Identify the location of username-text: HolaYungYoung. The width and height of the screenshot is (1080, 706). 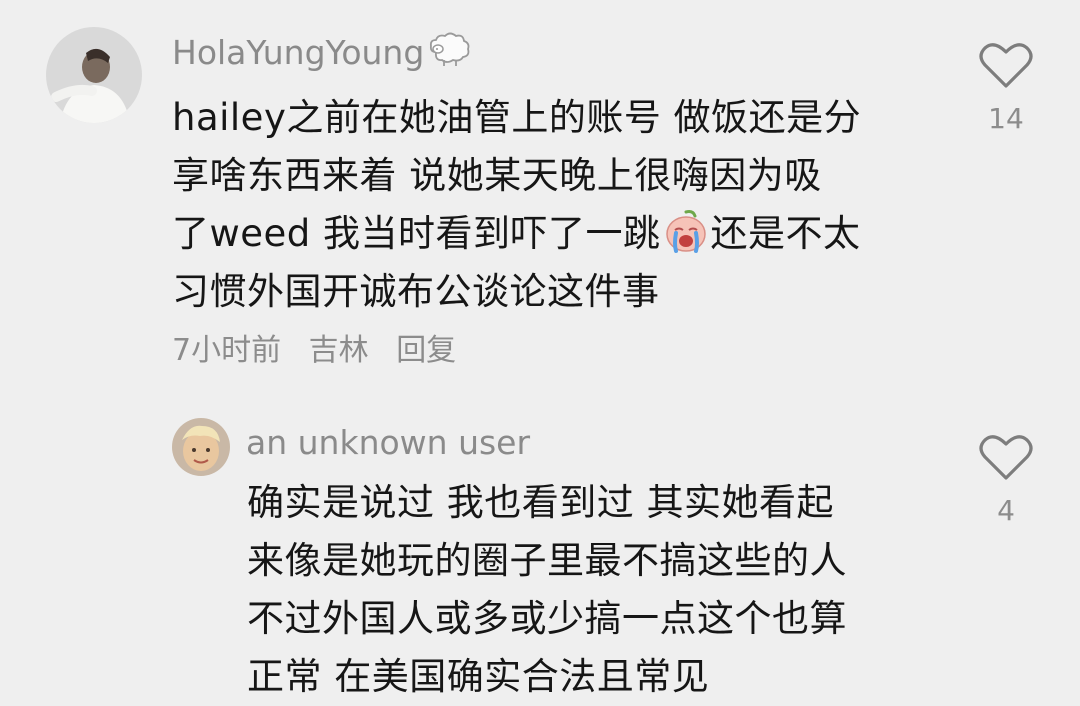
(298, 52).